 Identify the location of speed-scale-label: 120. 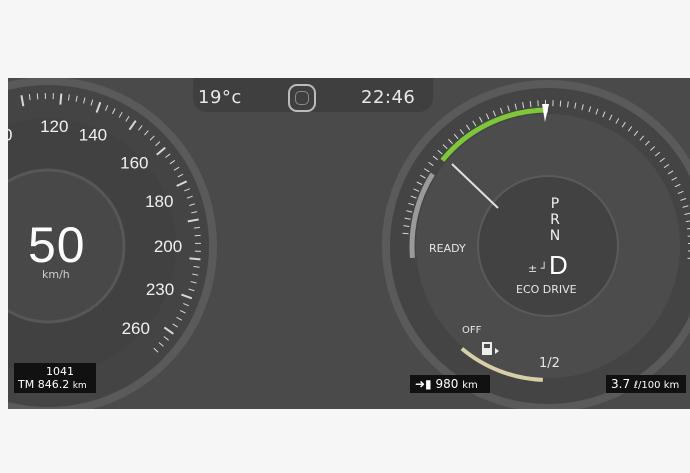
(54, 126).